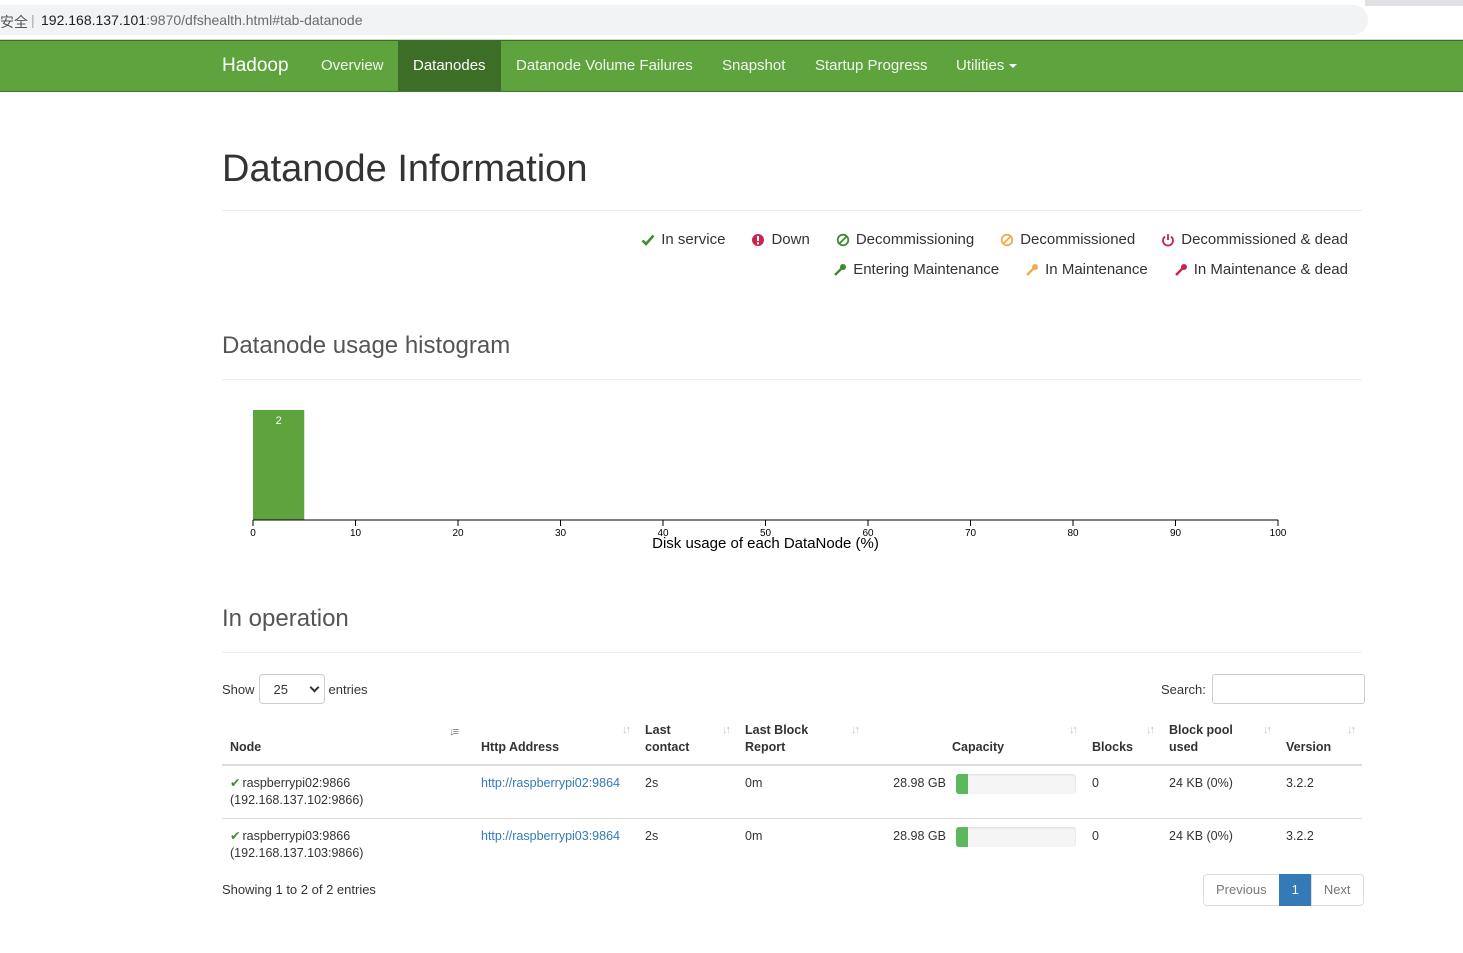  Describe the element at coordinates (687, 844) in the screenshot. I see `cell-last-contact: 2s` at that location.